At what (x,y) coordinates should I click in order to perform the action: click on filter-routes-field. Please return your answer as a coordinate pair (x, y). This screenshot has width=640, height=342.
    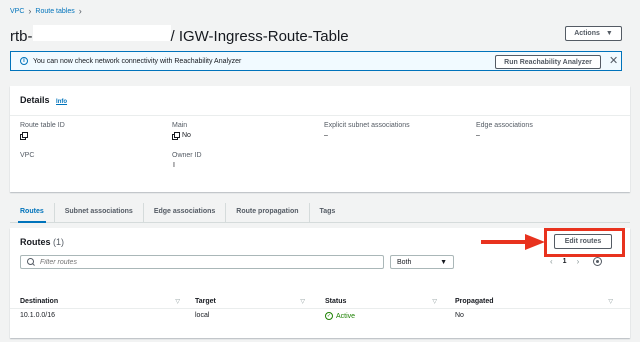
    Looking at the image, I should click on (202, 262).